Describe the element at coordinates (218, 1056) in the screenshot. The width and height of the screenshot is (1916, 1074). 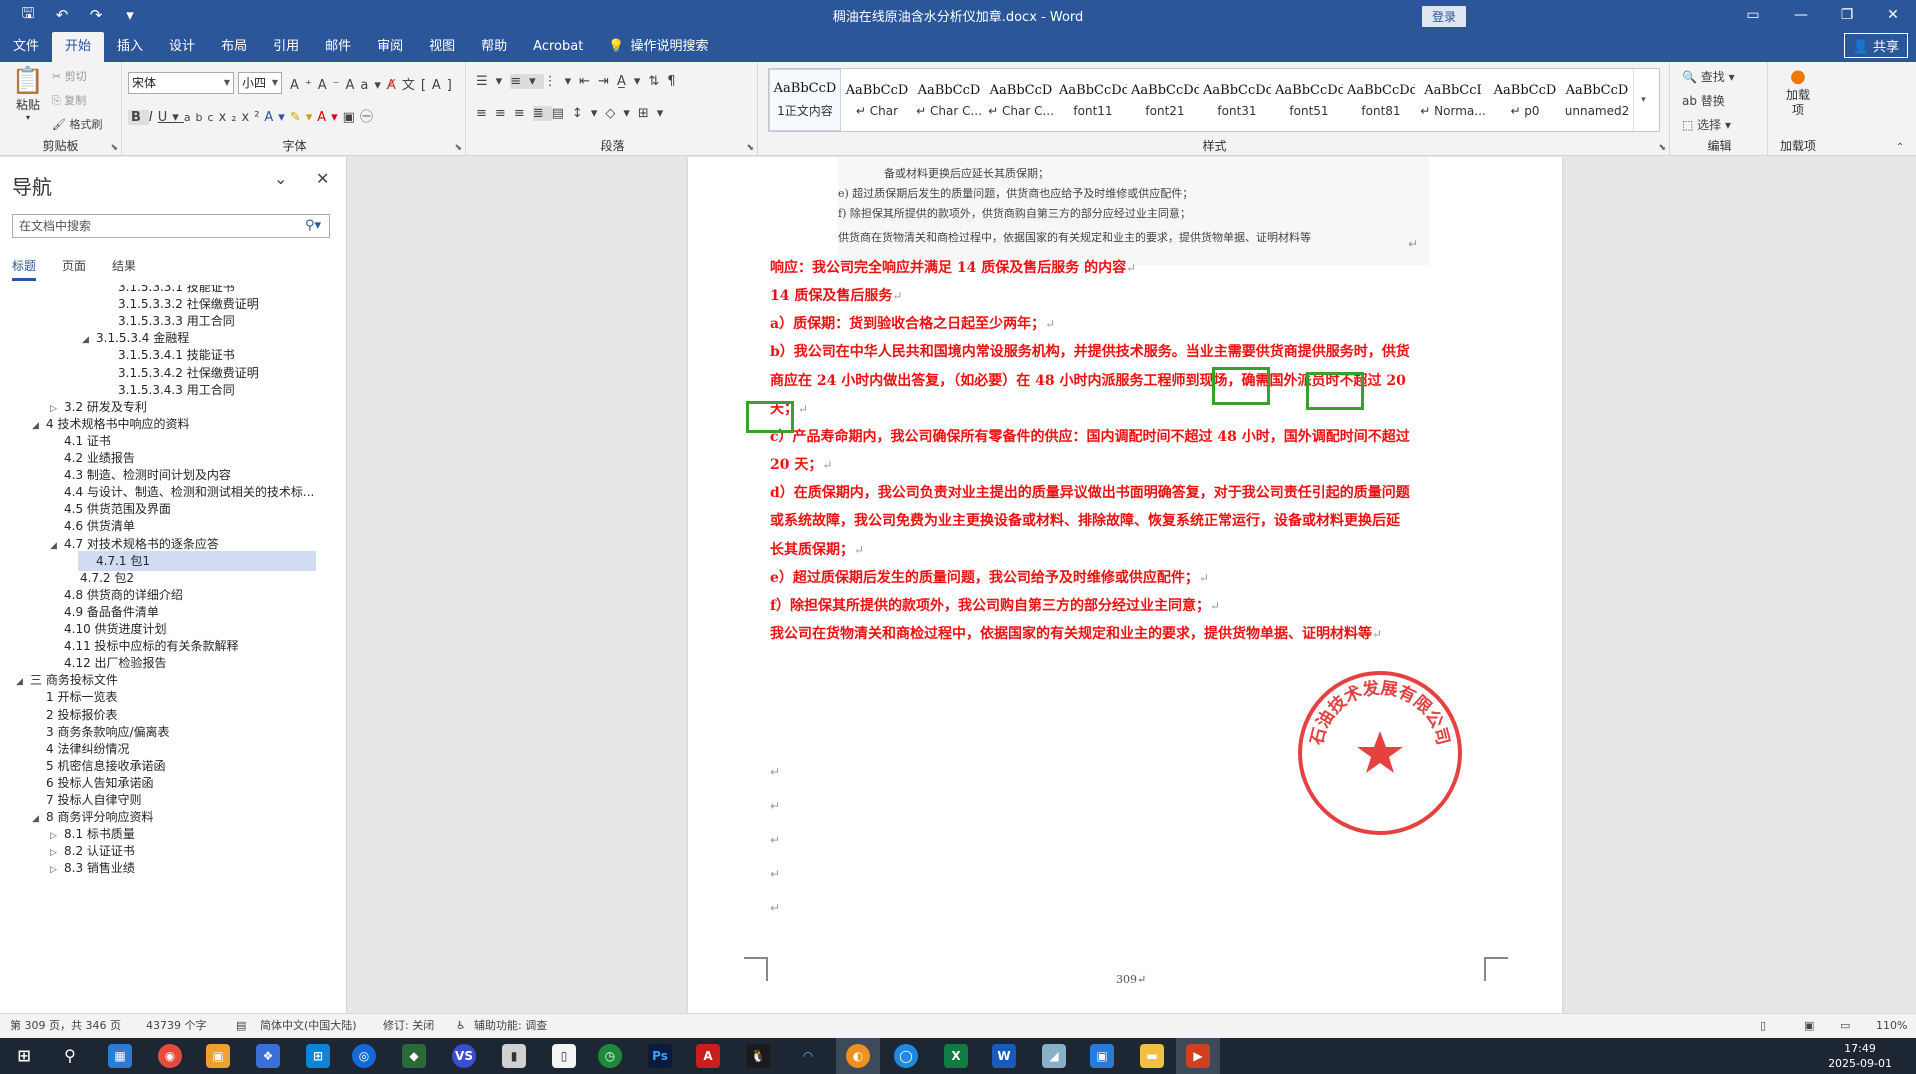
I see `photos-icon: ▣` at that location.